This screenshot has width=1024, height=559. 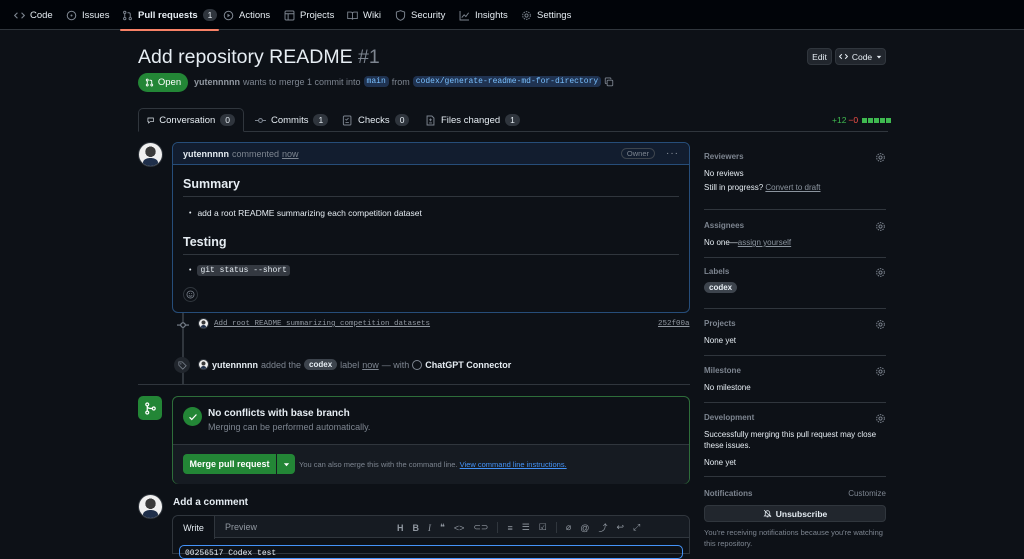 I want to click on tab-conversation-count: 0, so click(x=227, y=120).